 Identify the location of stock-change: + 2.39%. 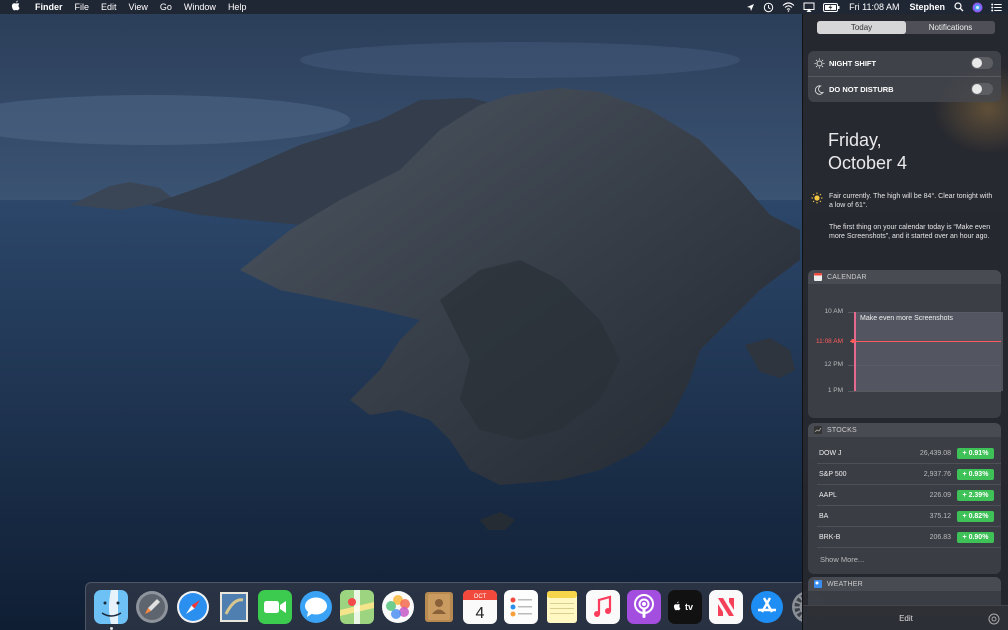
(975, 495).